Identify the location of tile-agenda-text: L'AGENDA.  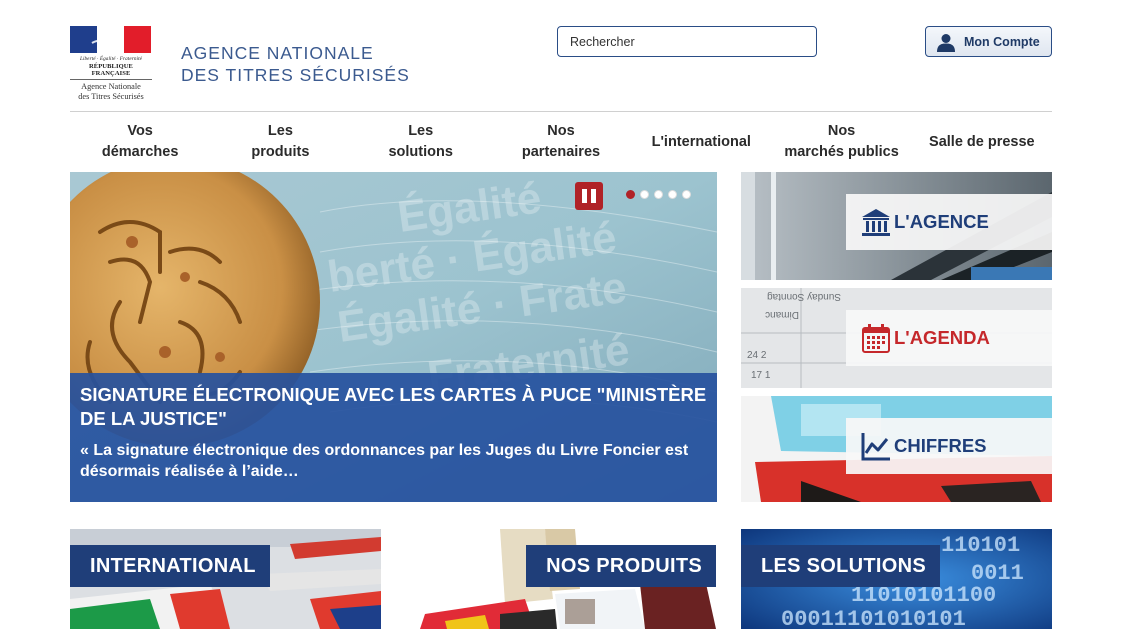
(942, 337).